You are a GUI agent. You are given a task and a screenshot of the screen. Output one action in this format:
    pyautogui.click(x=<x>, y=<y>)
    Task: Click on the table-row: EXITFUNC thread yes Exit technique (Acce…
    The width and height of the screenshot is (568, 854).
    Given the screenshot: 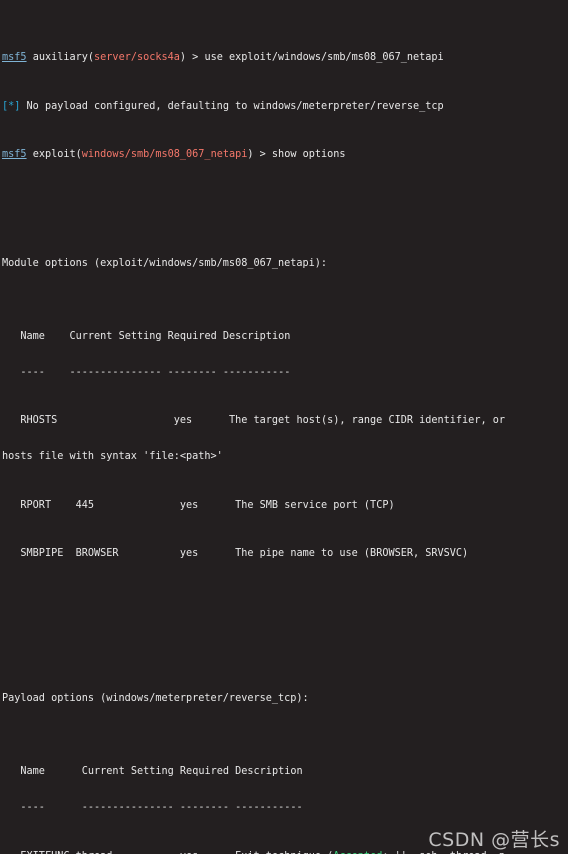 What is the action you would take?
    pyautogui.click(x=284, y=852)
    